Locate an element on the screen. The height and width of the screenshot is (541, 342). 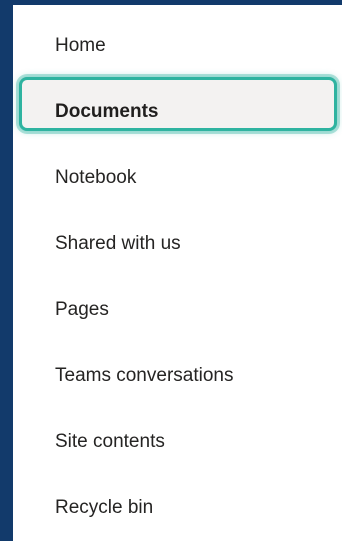
nav-item-notebook: Notebook is located at coordinates (177, 178).